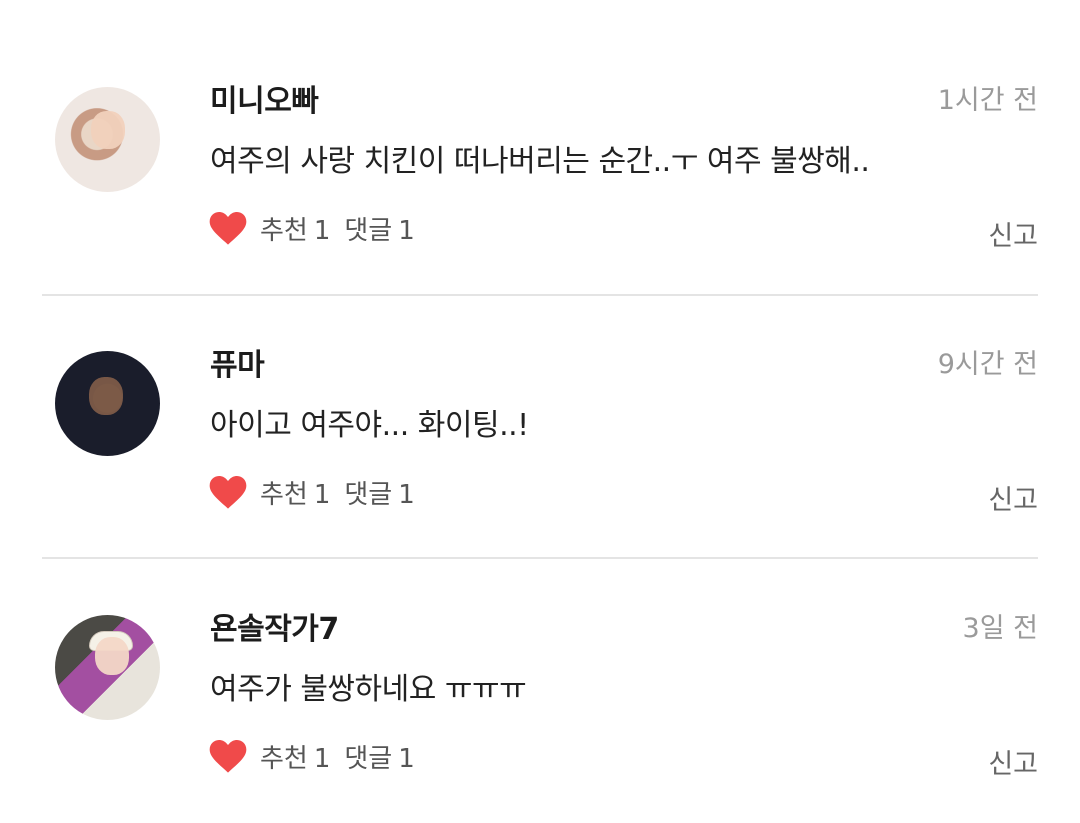 The width and height of the screenshot is (1080, 823). I want to click on comment-username: 퓨마, so click(237, 362).